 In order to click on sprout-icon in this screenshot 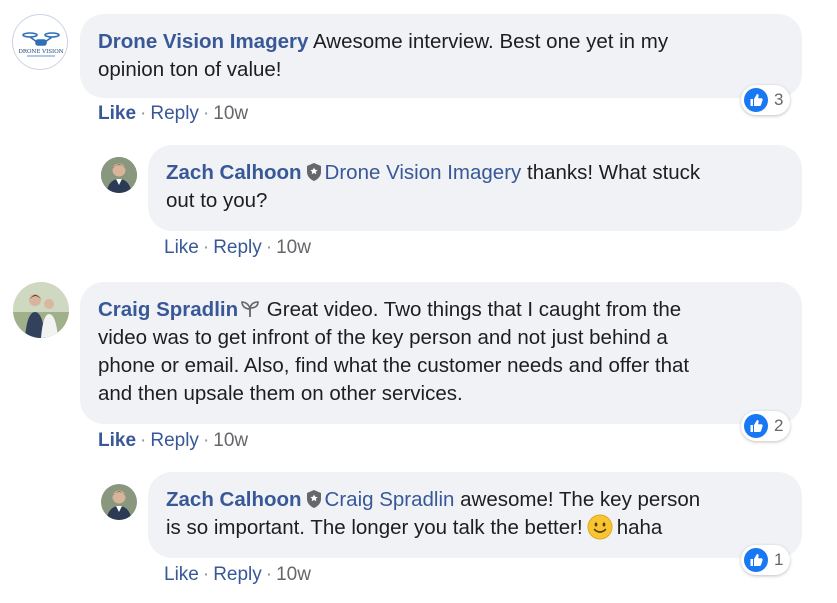, I will do `click(250, 309)`.